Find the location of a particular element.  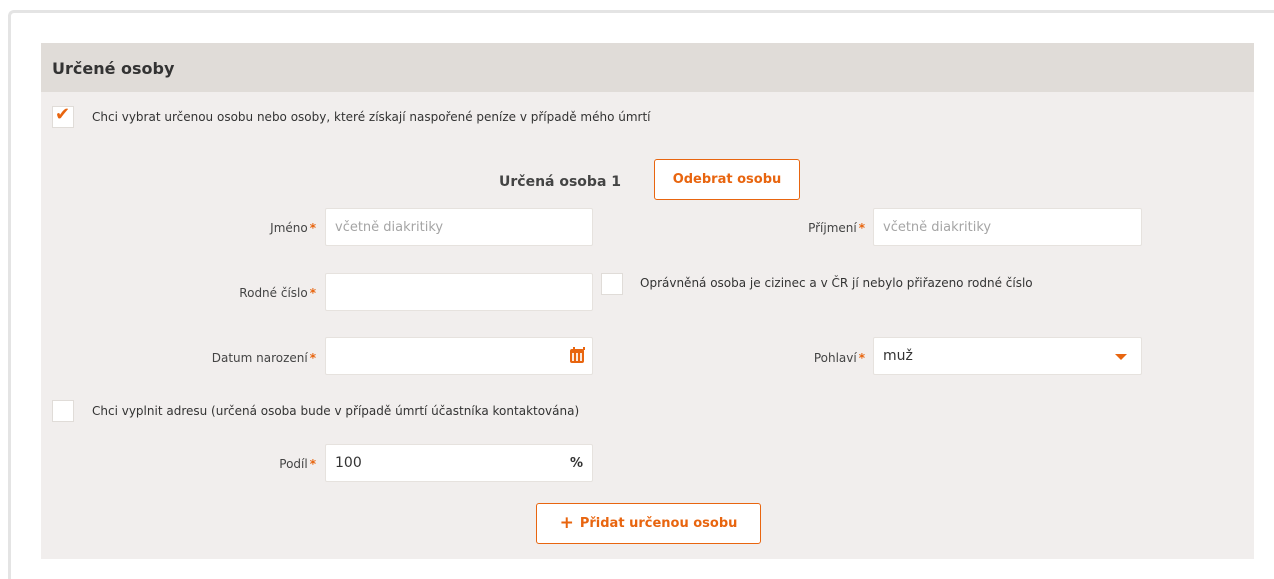

calendar-icon is located at coordinates (577, 355).